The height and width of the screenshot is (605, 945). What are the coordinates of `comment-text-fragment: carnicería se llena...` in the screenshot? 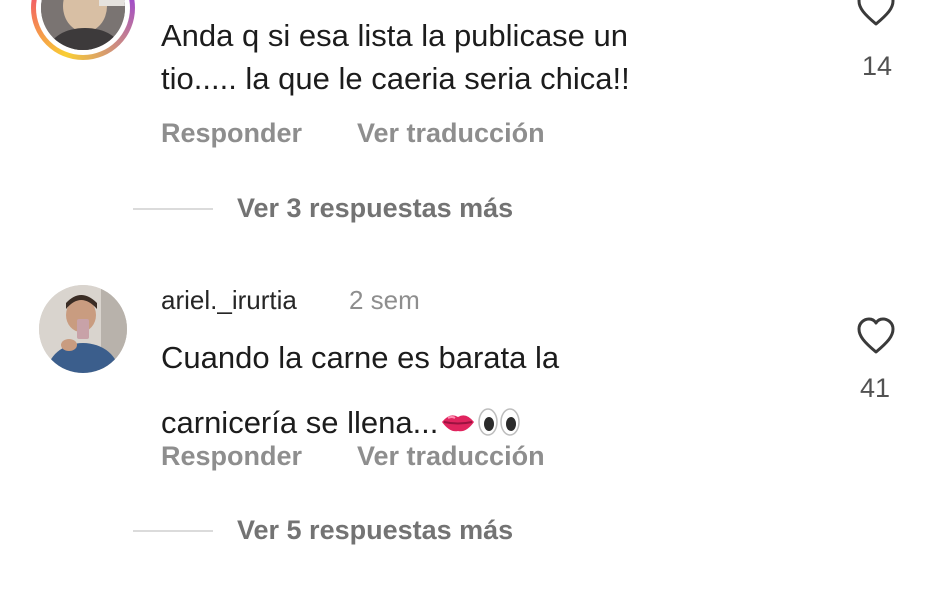 It's located at (300, 422).